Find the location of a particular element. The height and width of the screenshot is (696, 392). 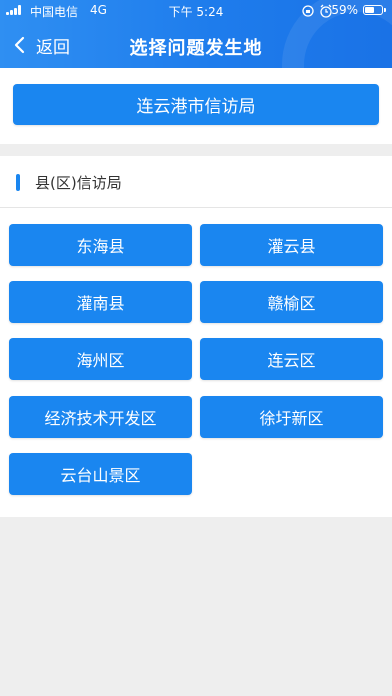

county-button: 连云区 is located at coordinates (291, 359).